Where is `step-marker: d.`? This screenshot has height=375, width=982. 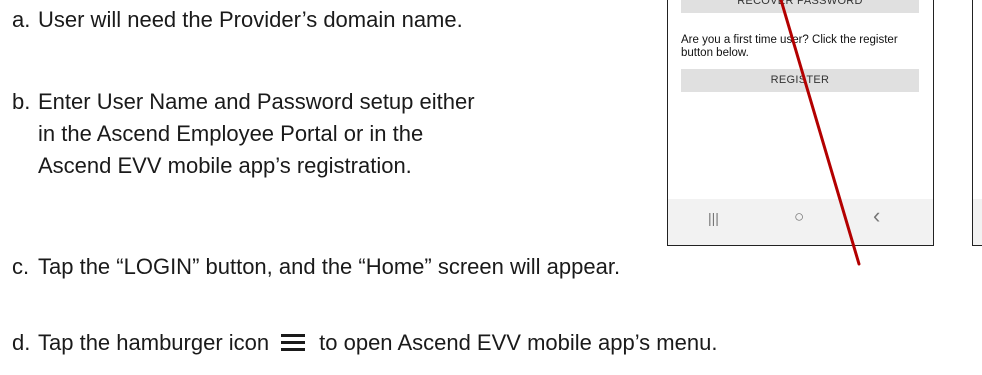 step-marker: d. is located at coordinates (21, 342).